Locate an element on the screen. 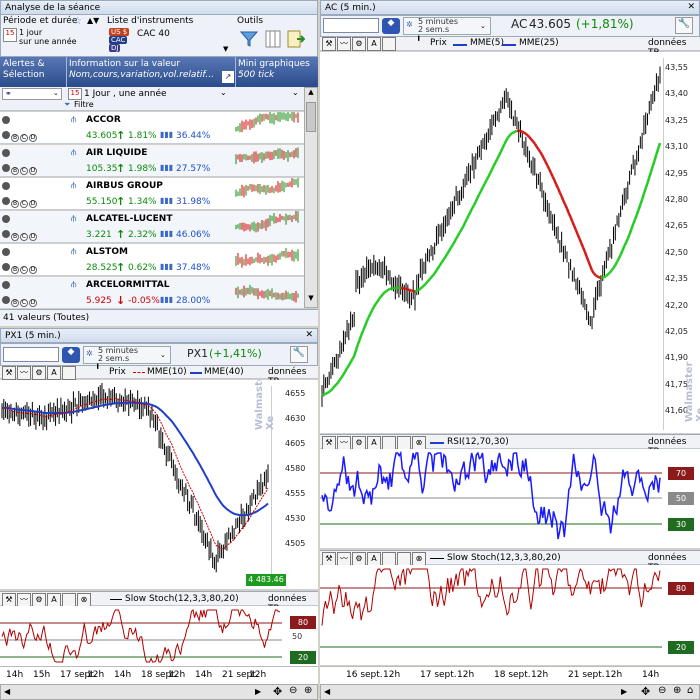 The height and width of the screenshot is (700, 700). scroll-thumb is located at coordinates (311, 117).